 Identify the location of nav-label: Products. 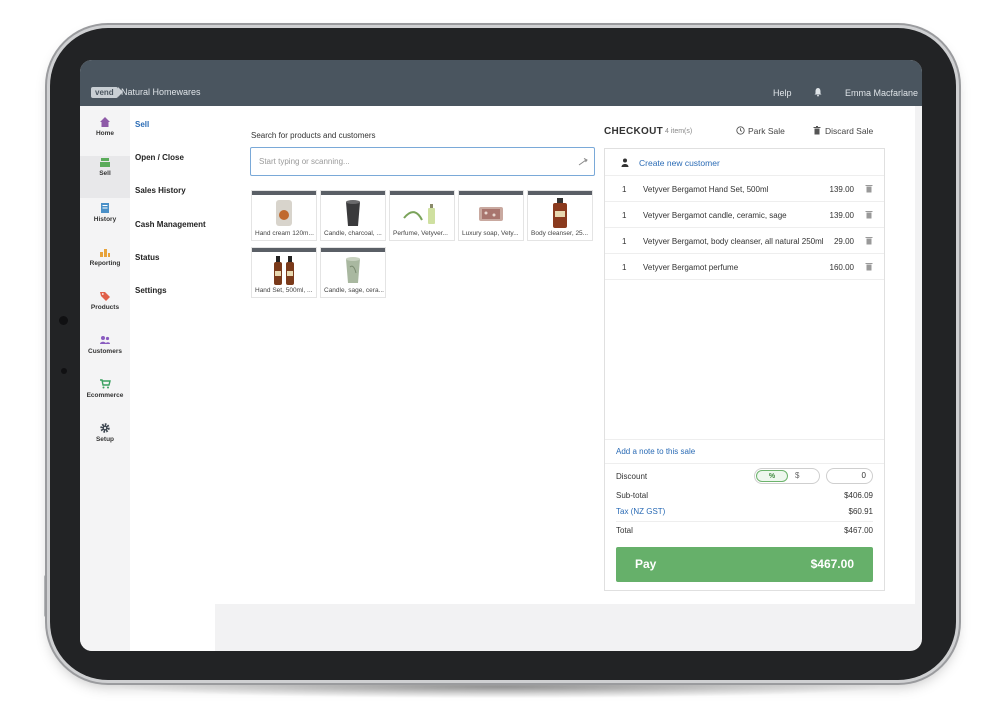
(105, 307).